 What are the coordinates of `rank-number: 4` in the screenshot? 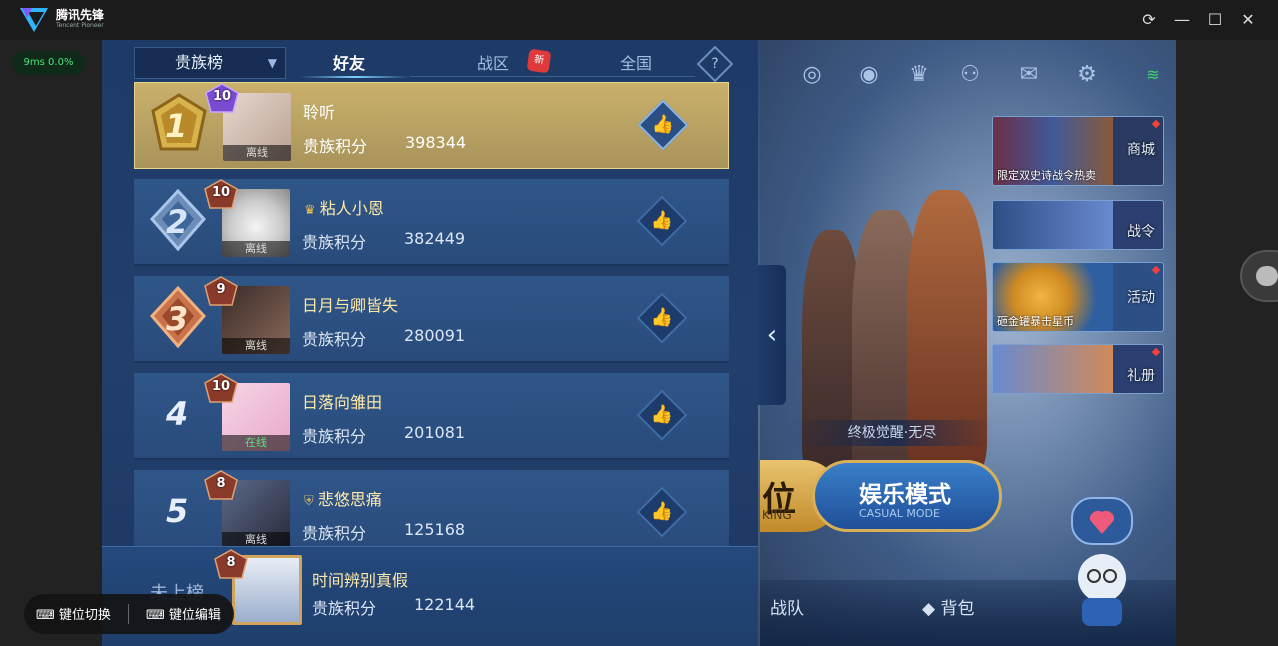 It's located at (177, 414).